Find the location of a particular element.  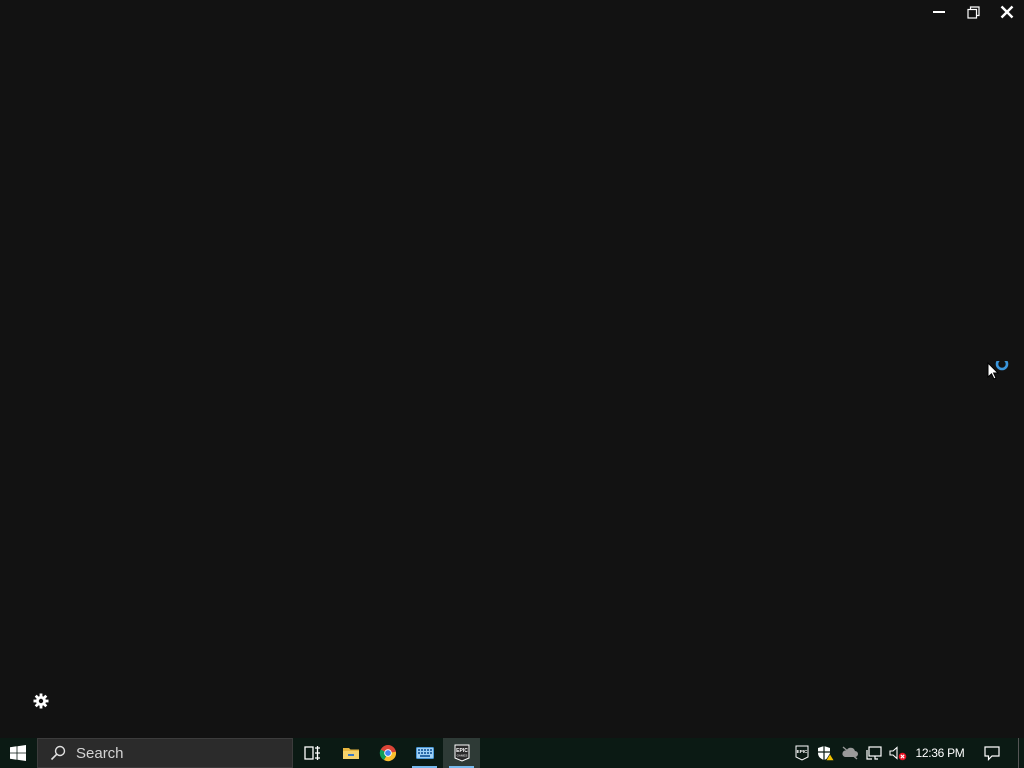

task-view-icon is located at coordinates (311, 753).